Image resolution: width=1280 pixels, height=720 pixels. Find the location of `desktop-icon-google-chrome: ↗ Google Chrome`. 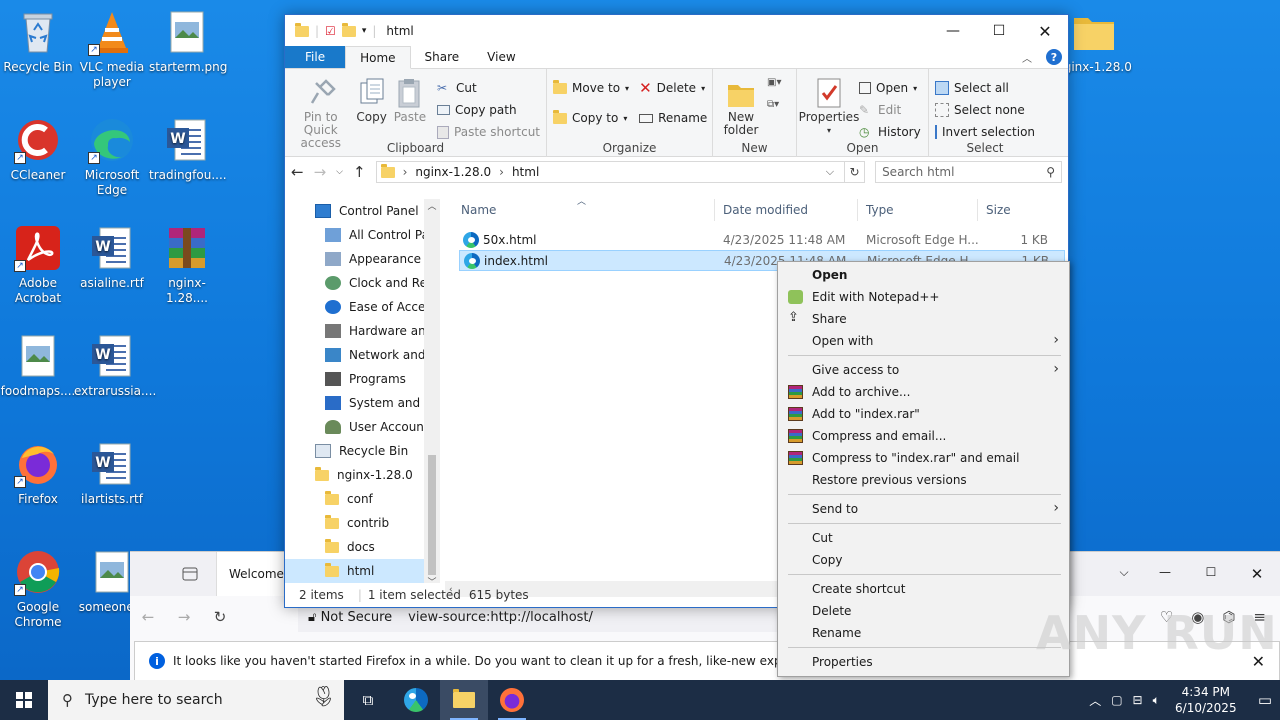

desktop-icon-google-chrome: ↗ Google Chrome is located at coordinates (38, 589).